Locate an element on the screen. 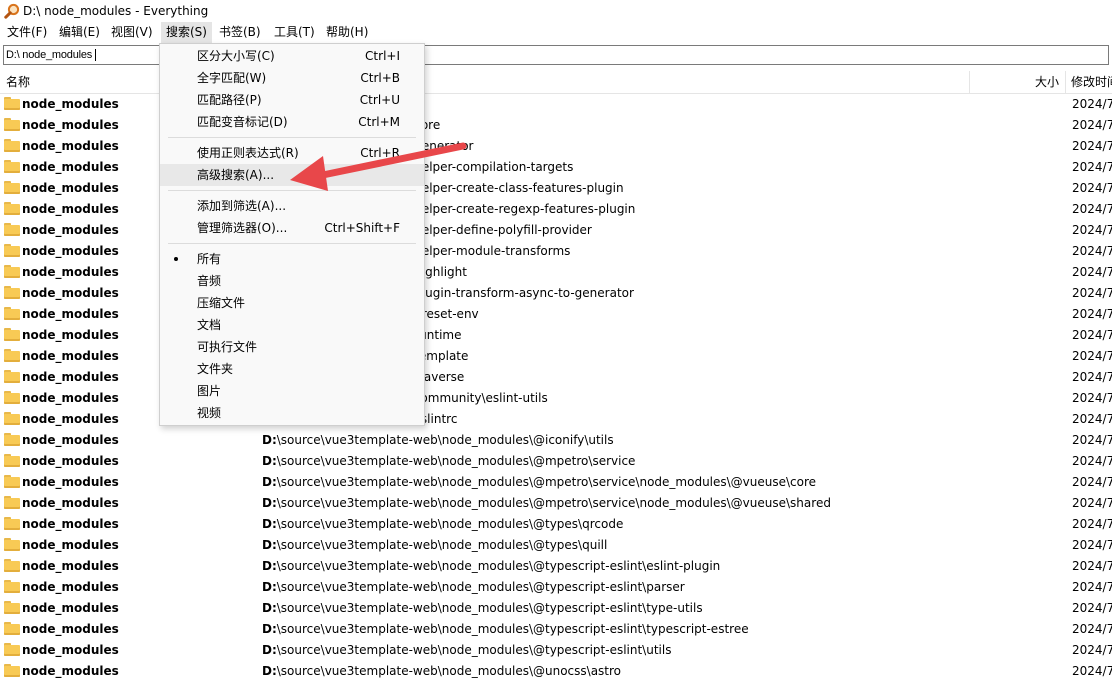 The image size is (1112, 690). menu-item-label: 压缩文件 is located at coordinates (221, 303).